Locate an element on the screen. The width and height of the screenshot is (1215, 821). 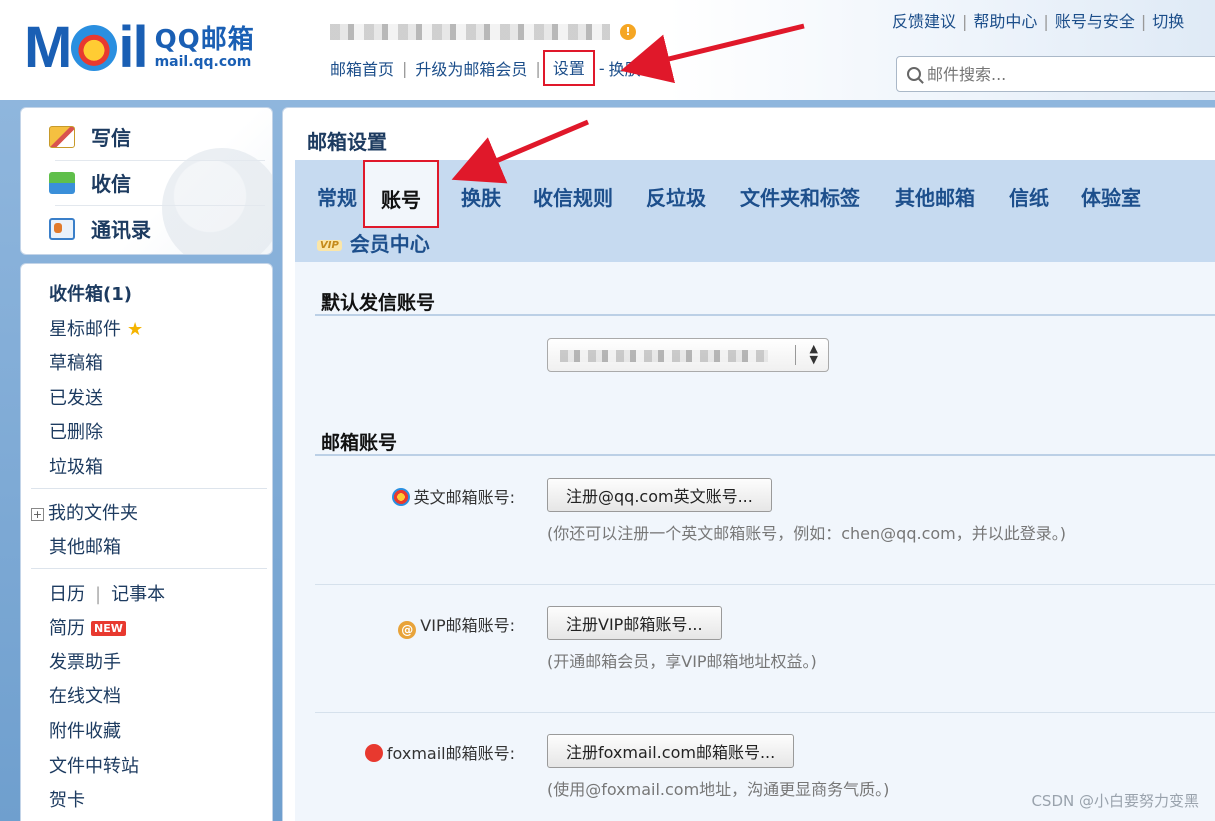
receive-button: 收信 is located at coordinates (90, 182).